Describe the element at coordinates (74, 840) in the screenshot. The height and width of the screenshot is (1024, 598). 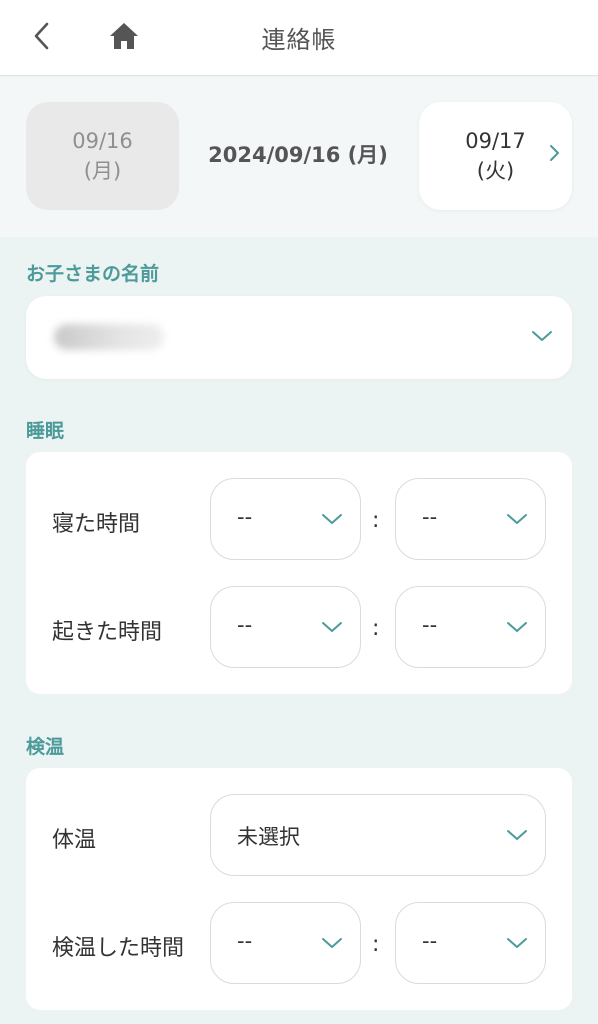
I see `body-temp-label: 体温` at that location.